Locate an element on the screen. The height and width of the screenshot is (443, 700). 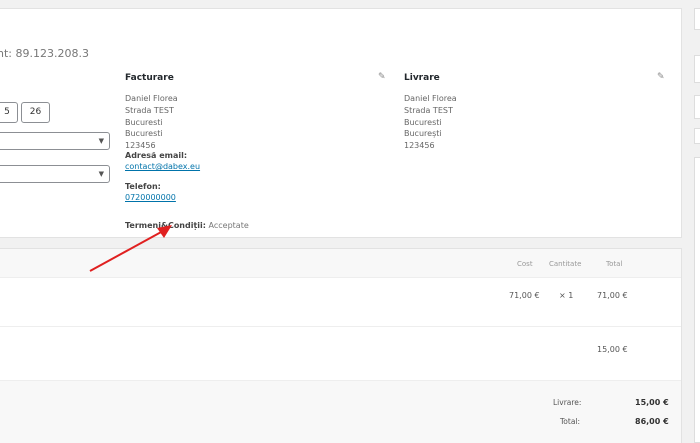
edit-shipping-pencil-icon: ✎ is located at coordinates (661, 77).